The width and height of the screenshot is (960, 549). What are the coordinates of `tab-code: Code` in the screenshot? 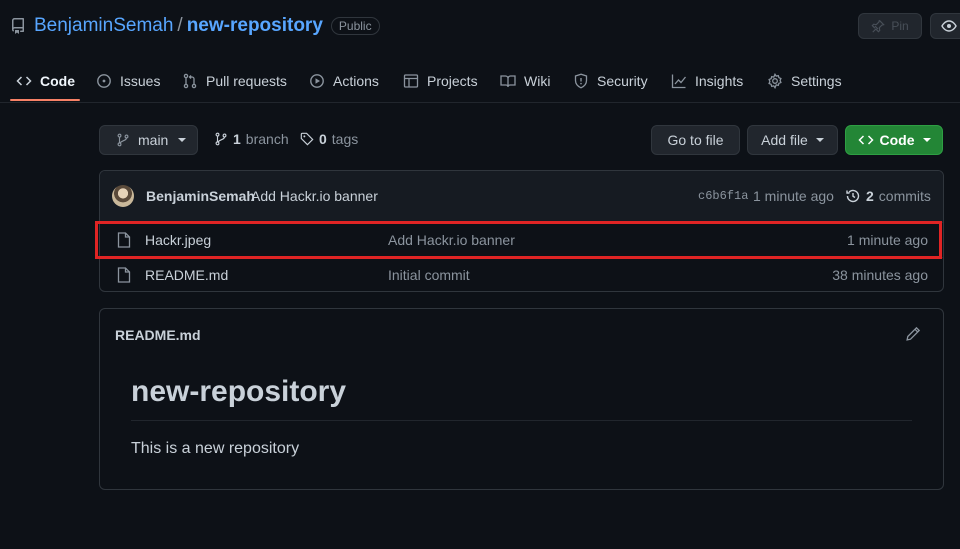 It's located at (45, 81).